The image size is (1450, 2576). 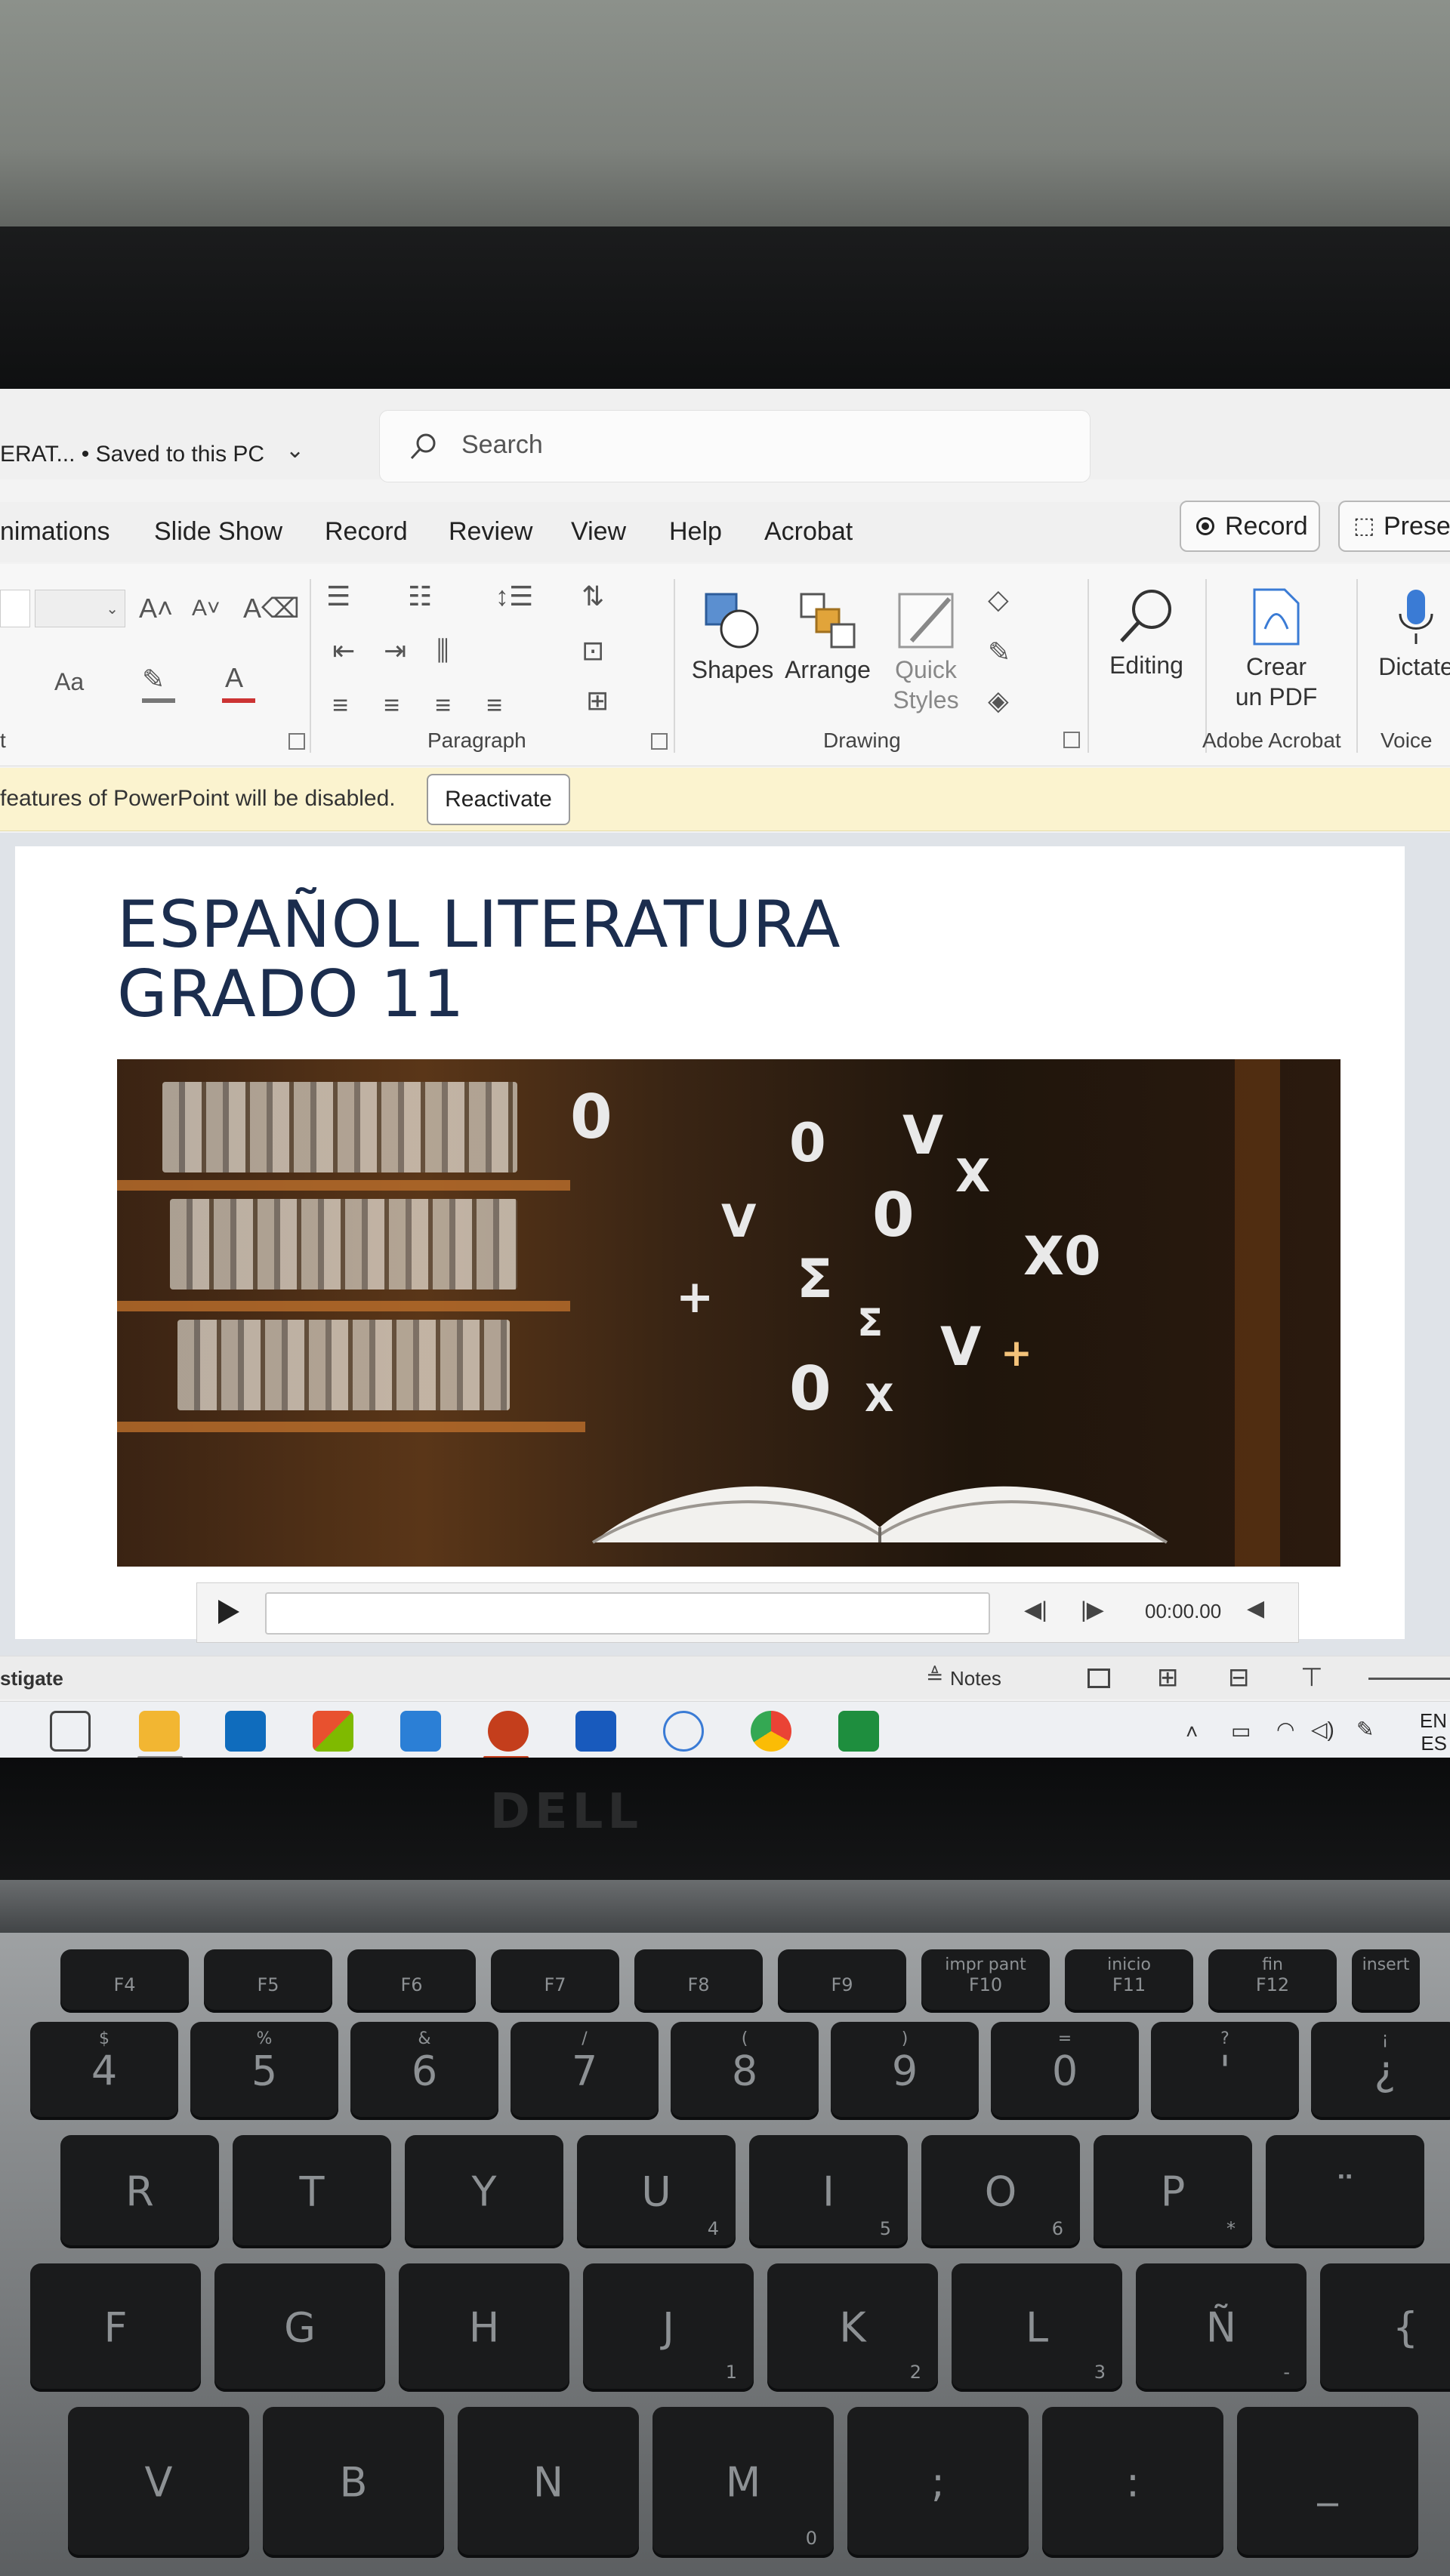 I want to click on chrome-icon, so click(x=771, y=1731).